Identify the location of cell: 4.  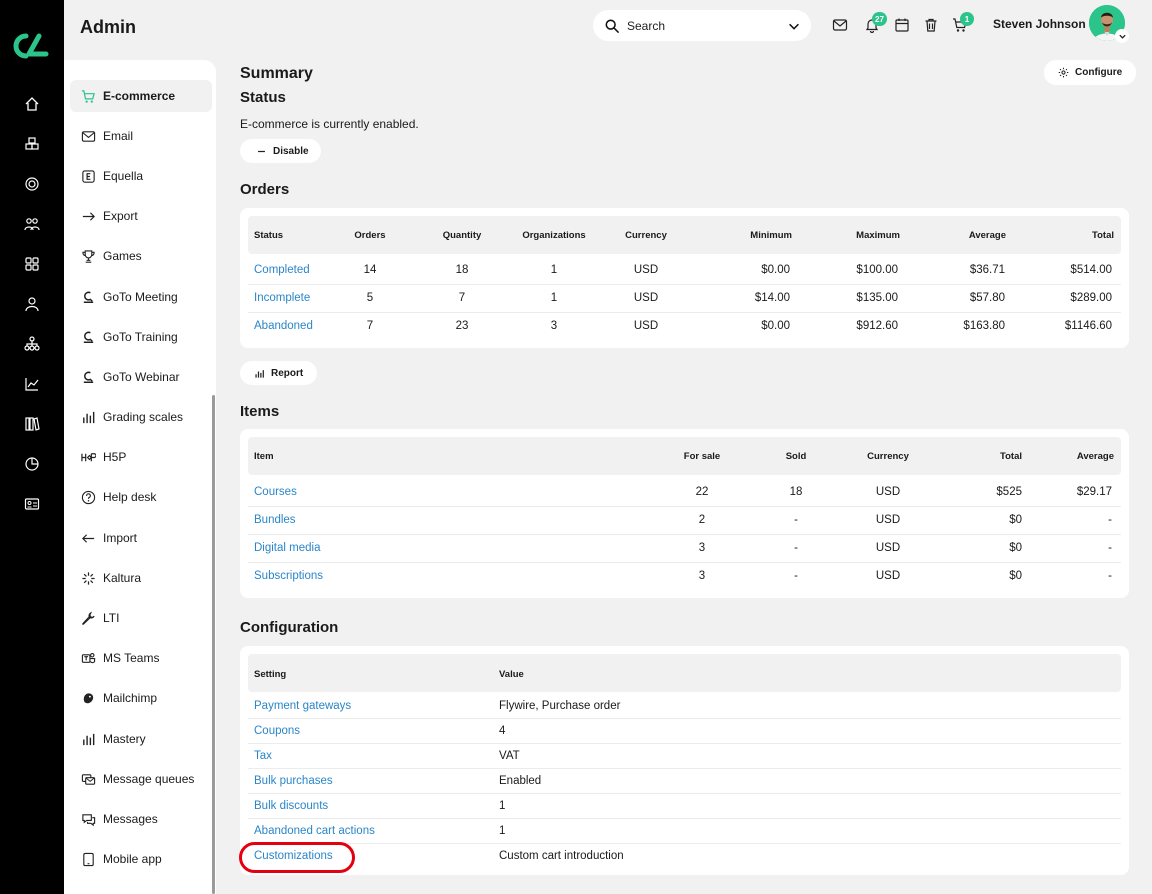
(502, 731).